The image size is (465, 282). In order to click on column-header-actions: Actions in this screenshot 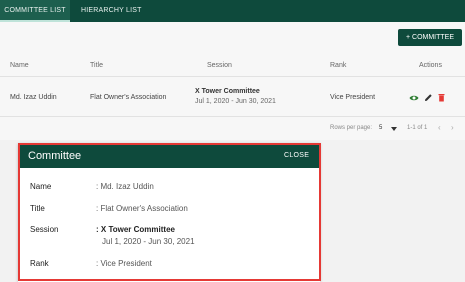, I will do `click(430, 65)`.